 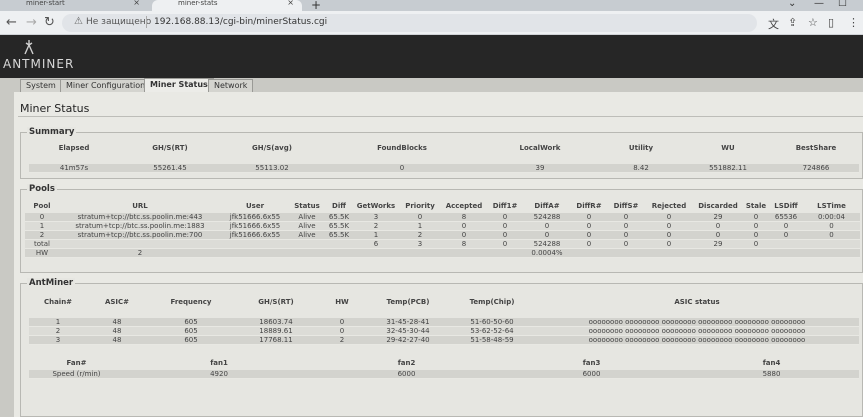 I want to click on browser-tab-miner-stats: miner-stats ×, so click(x=227, y=5).